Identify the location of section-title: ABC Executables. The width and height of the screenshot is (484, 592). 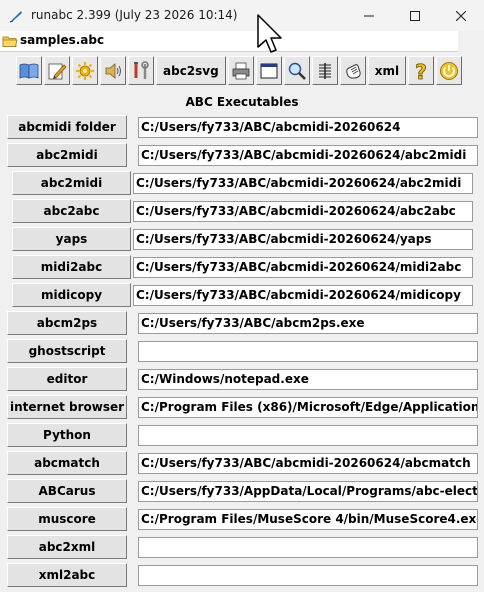
(242, 102).